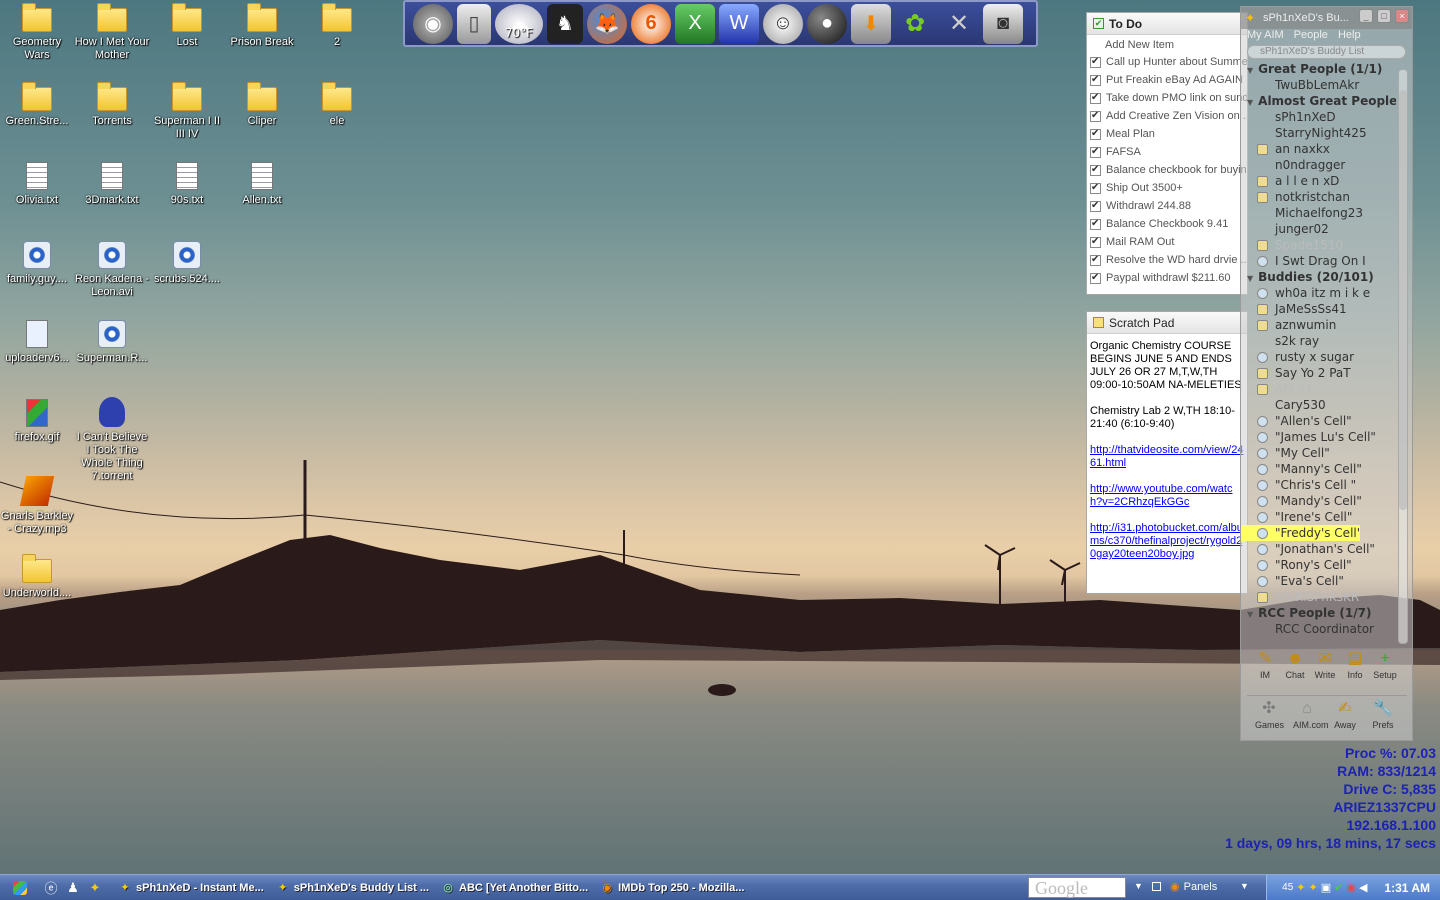  Describe the element at coordinates (1407, 888) in the screenshot. I see `clock: 1:31 AM` at that location.